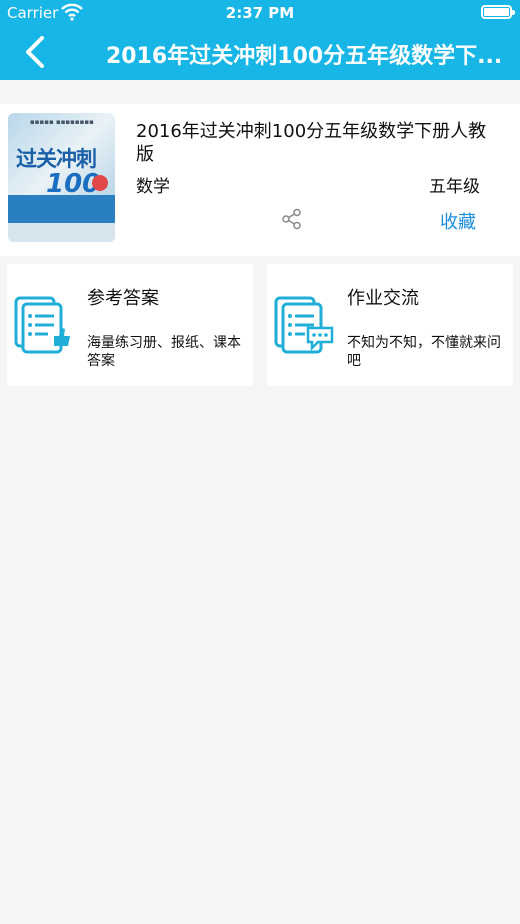 The image size is (520, 924). I want to click on favorite-button: 收藏, so click(458, 221).